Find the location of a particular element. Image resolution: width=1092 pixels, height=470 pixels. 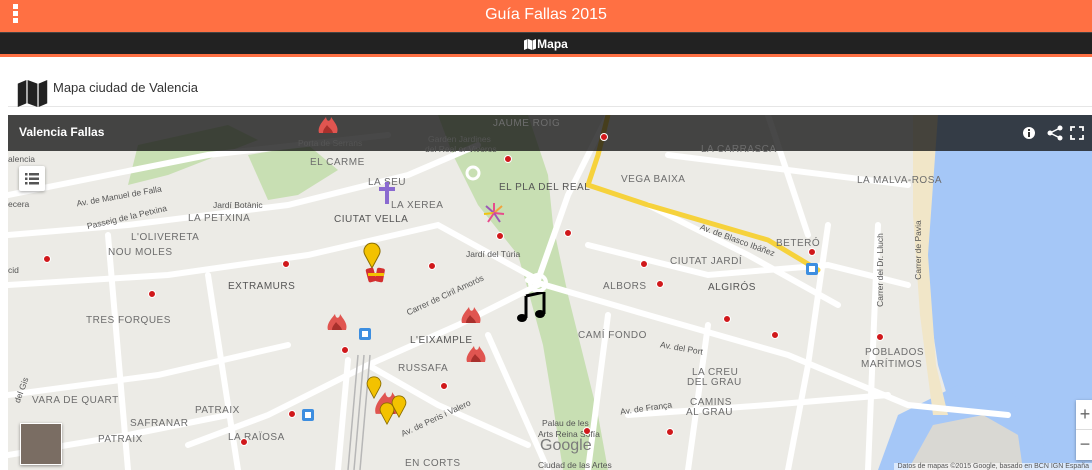

map-label: LA RAÏOSA is located at coordinates (256, 437).